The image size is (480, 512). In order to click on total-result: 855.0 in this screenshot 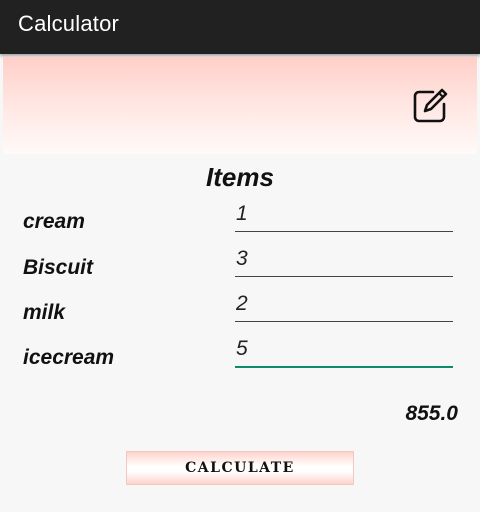, I will do `click(431, 413)`.